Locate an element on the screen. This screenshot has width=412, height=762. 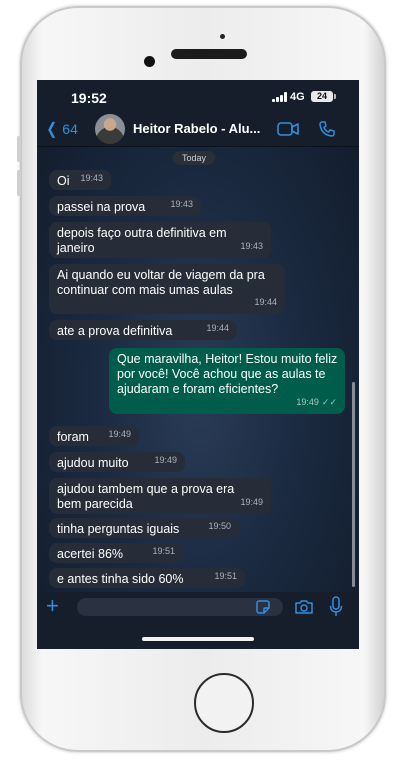
status-time: 19:52 is located at coordinates (89, 98).